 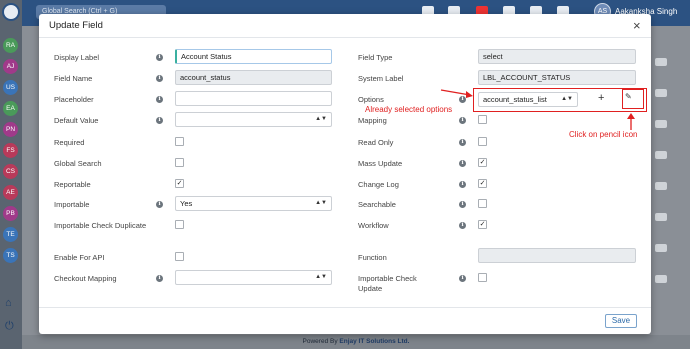 What do you see at coordinates (321, 341) in the screenshot?
I see `footer-text: Powered By` at bounding box center [321, 341].